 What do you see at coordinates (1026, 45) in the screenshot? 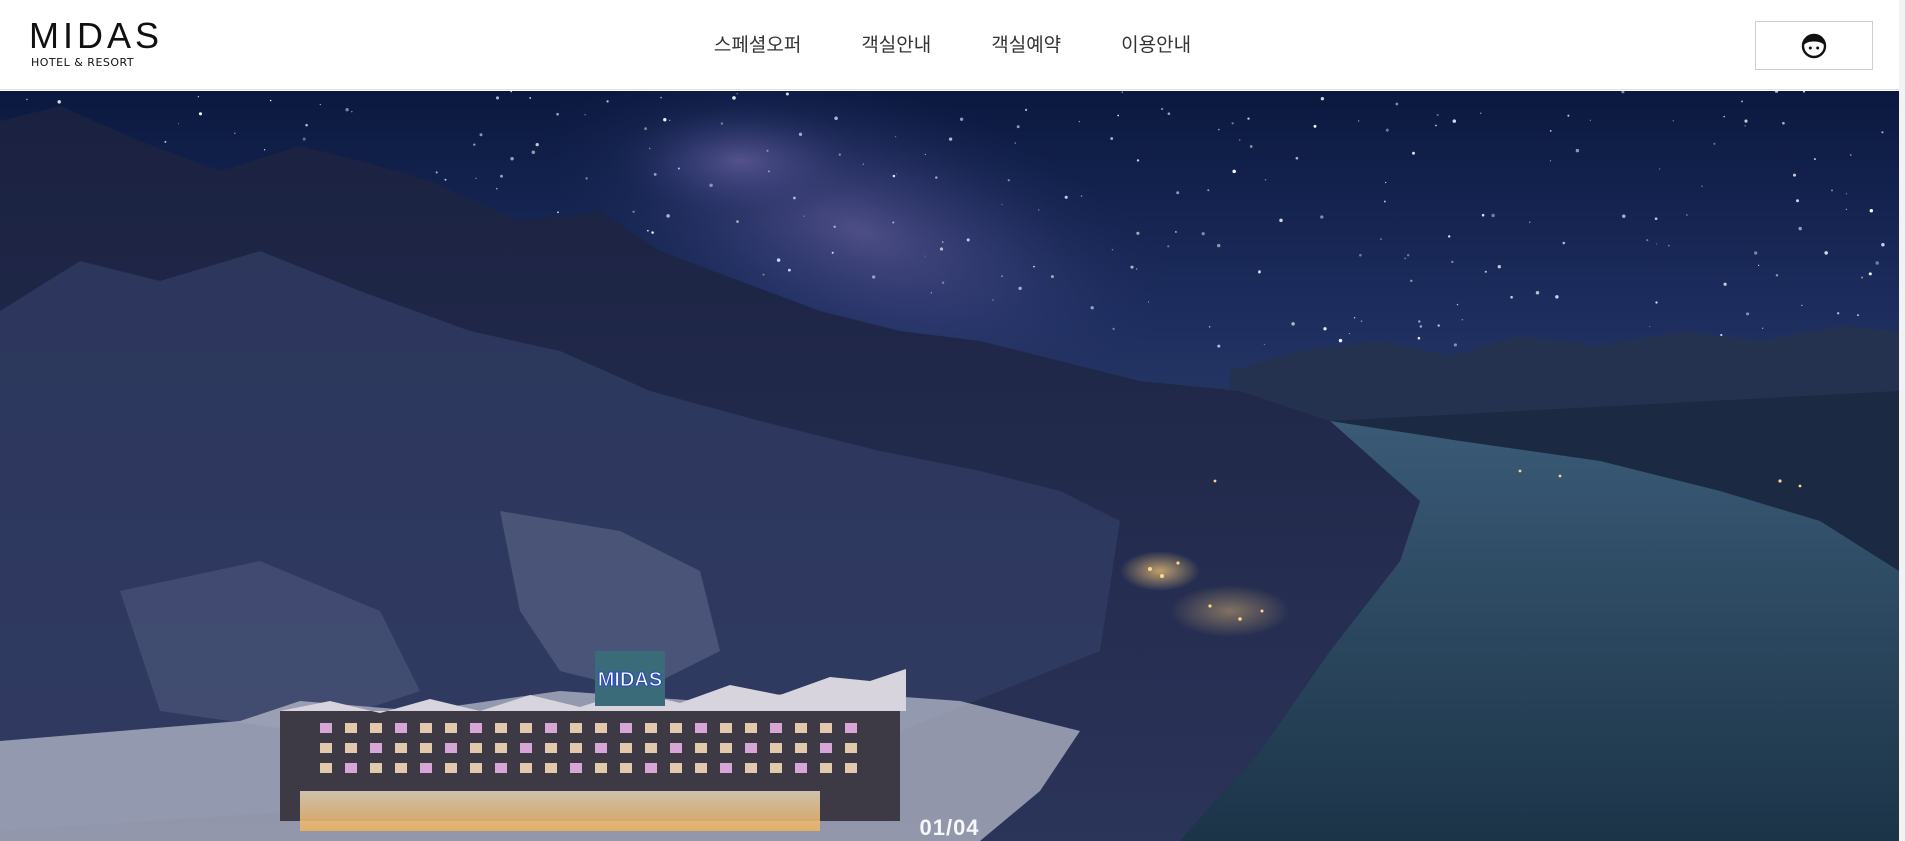
I see `nav-room-reservation: 객실예약` at bounding box center [1026, 45].